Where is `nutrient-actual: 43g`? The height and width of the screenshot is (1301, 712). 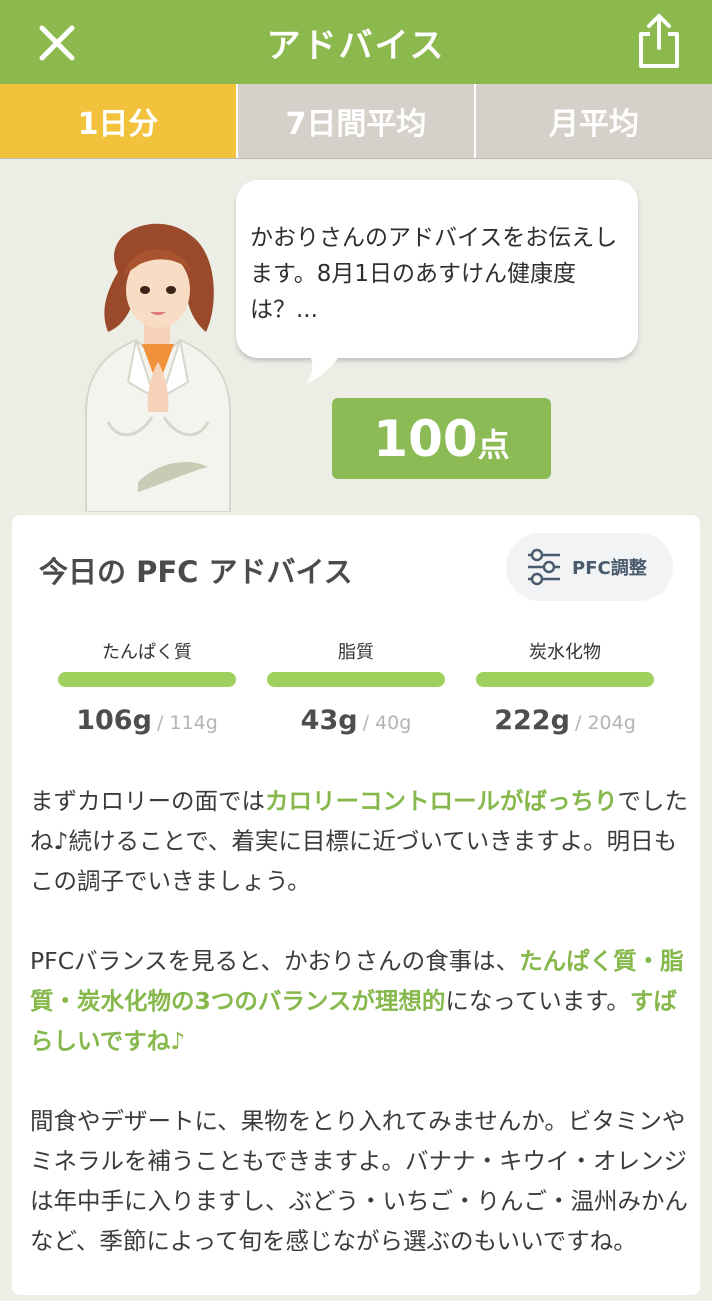 nutrient-actual: 43g is located at coordinates (329, 720).